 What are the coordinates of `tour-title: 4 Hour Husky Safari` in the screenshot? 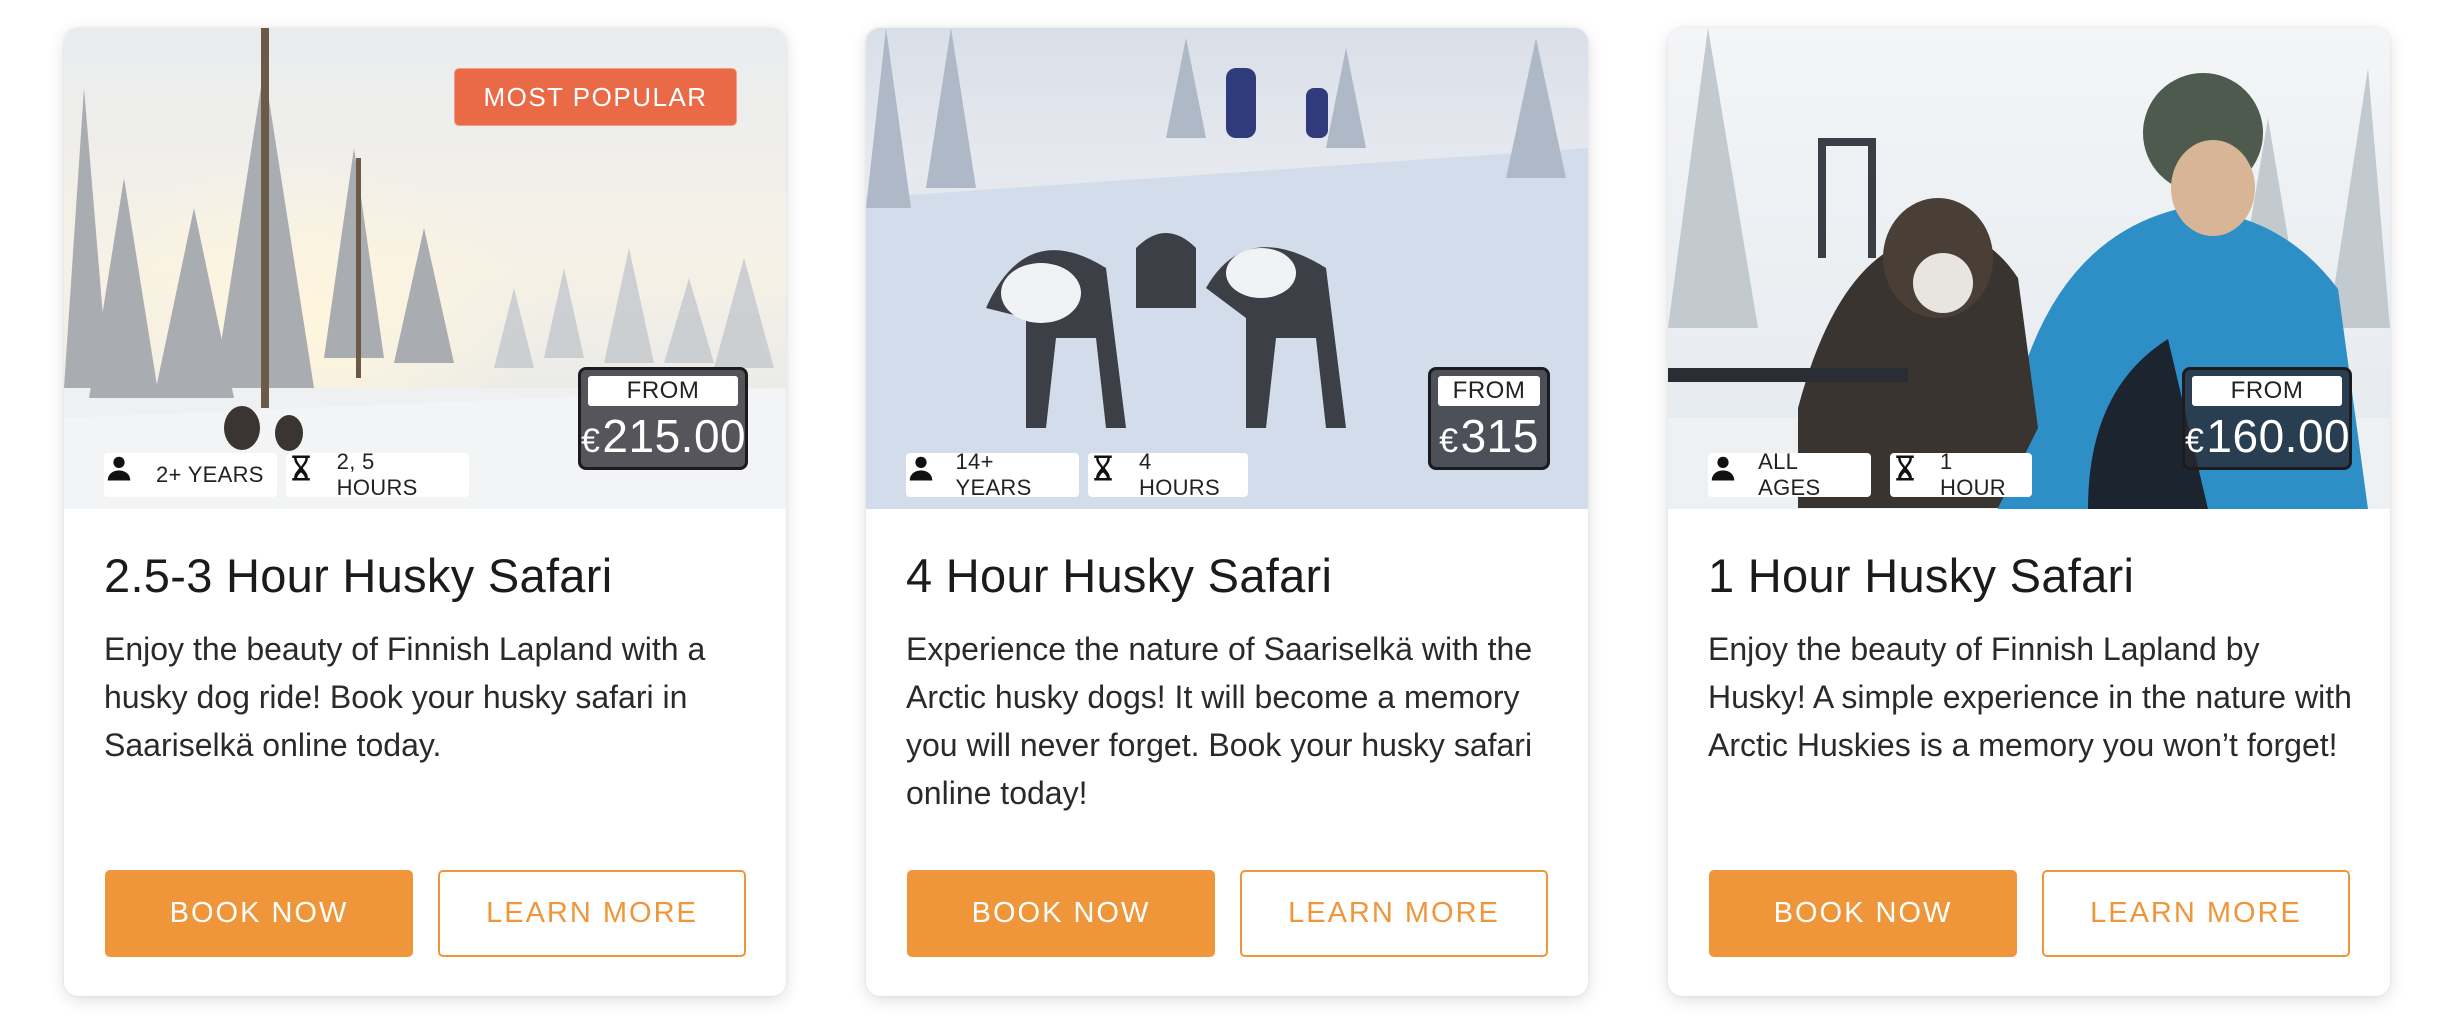 It's located at (1119, 575).